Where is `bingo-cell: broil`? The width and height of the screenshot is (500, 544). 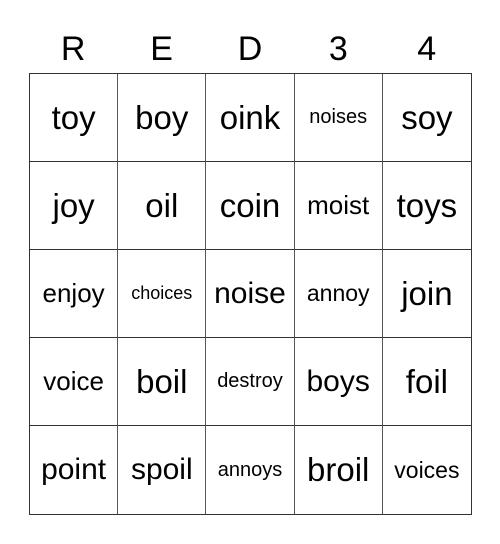 bingo-cell: broil is located at coordinates (339, 470).